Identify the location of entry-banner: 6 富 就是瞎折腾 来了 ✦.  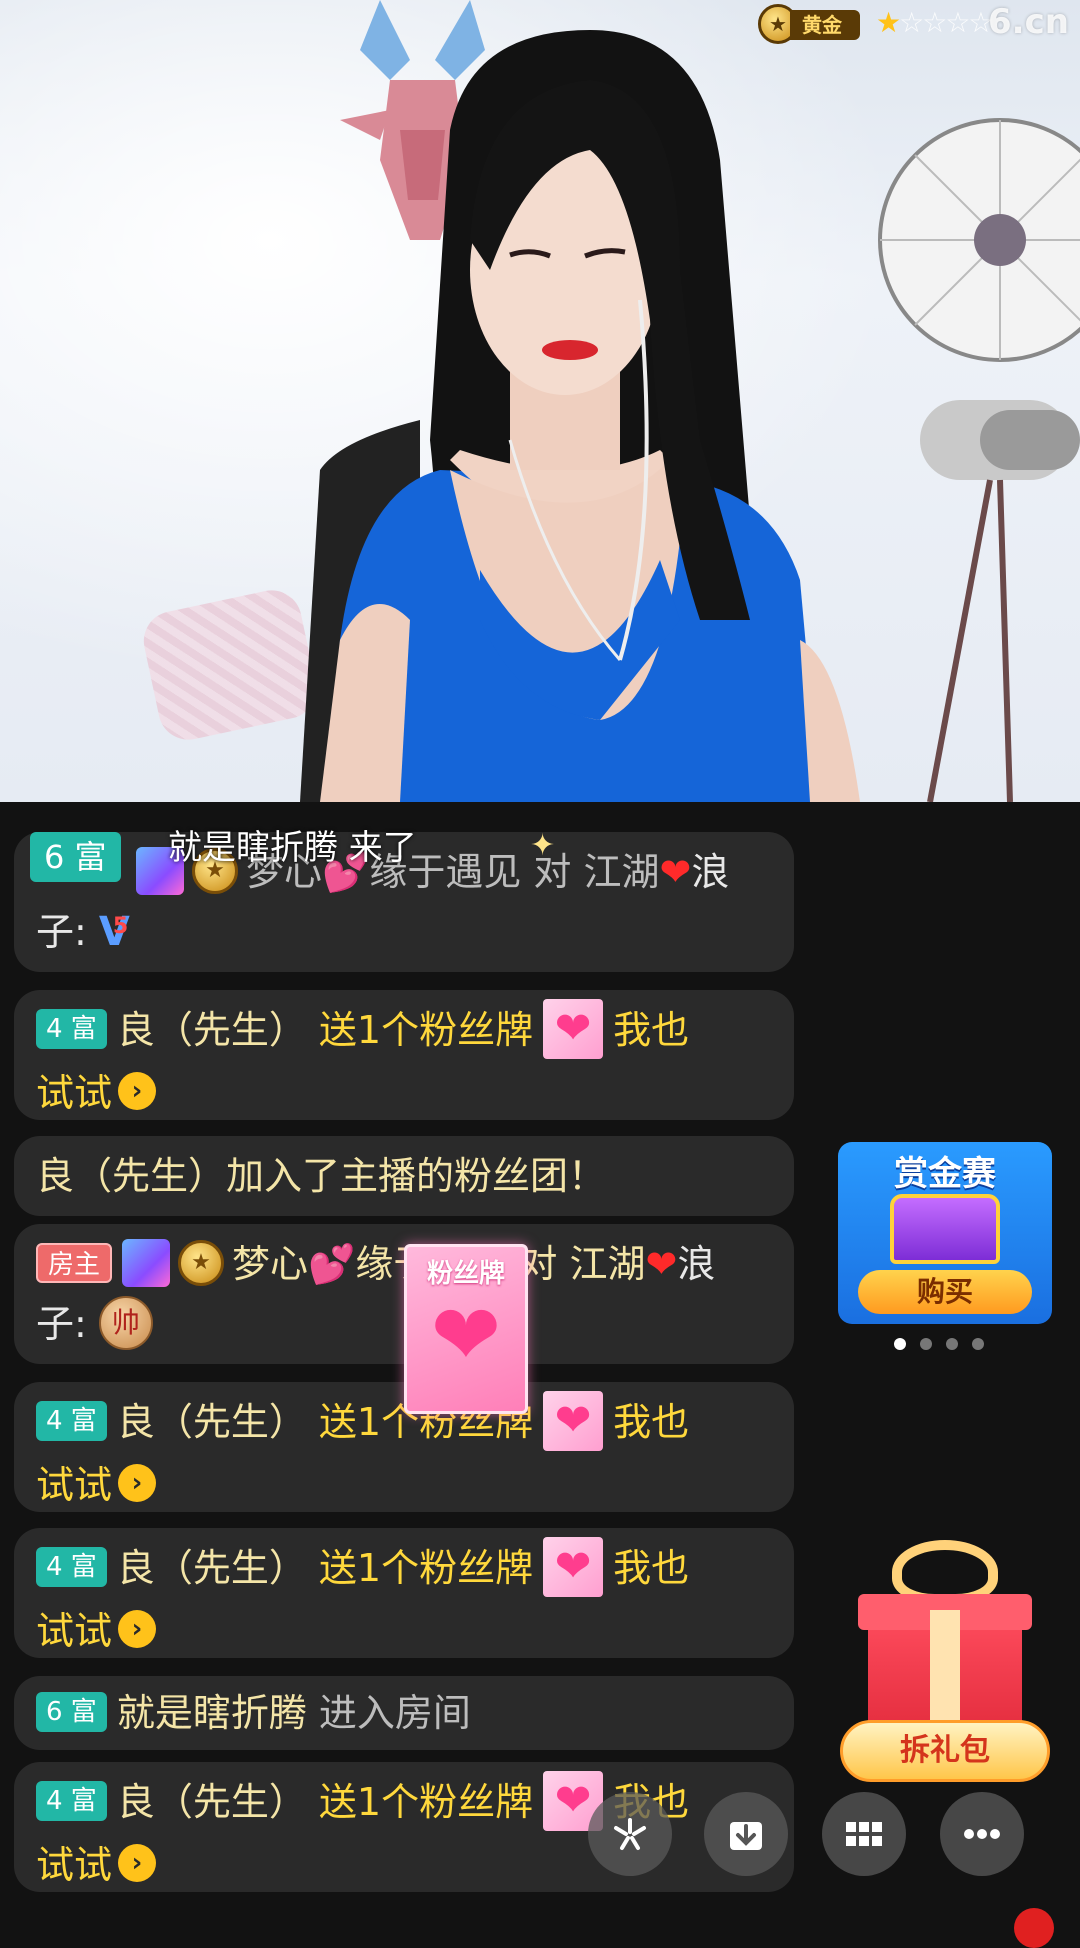
(292, 856).